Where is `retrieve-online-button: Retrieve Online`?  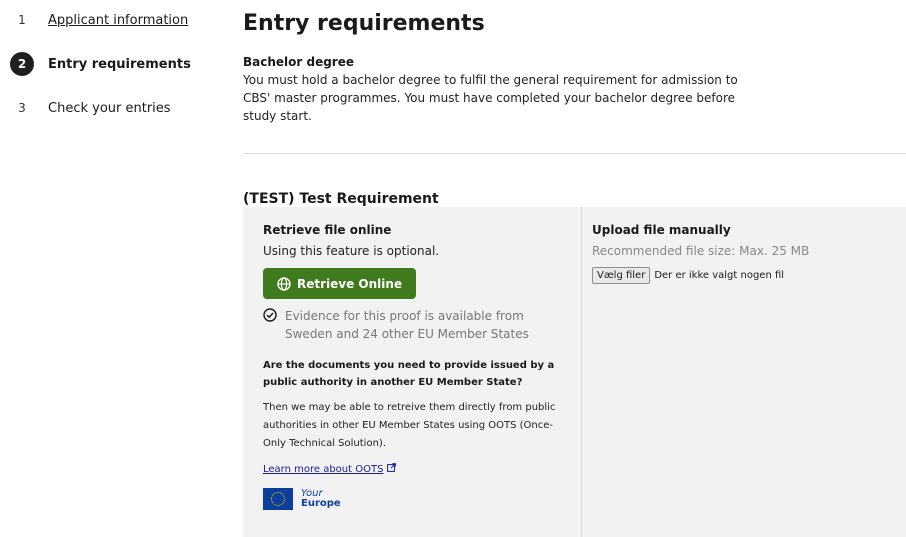 retrieve-online-button: Retrieve Online is located at coordinates (340, 283).